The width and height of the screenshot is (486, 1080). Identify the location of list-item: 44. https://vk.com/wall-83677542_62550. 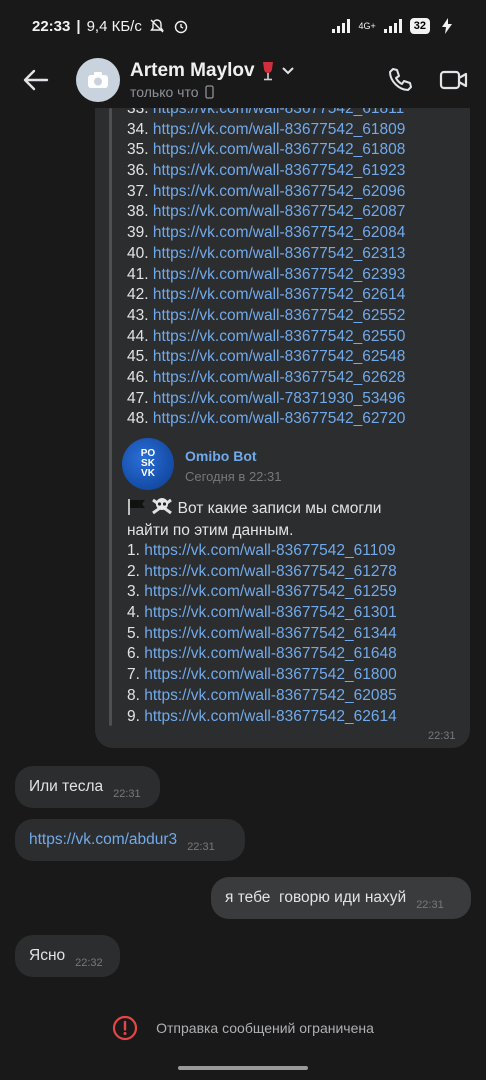
(266, 337).